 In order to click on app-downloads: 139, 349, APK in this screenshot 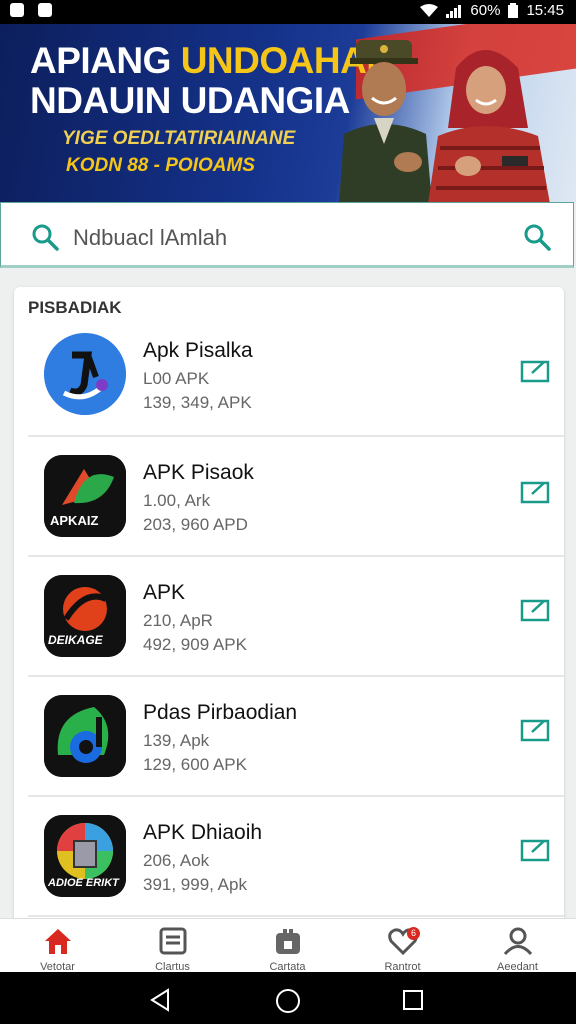, I will do `click(197, 402)`.